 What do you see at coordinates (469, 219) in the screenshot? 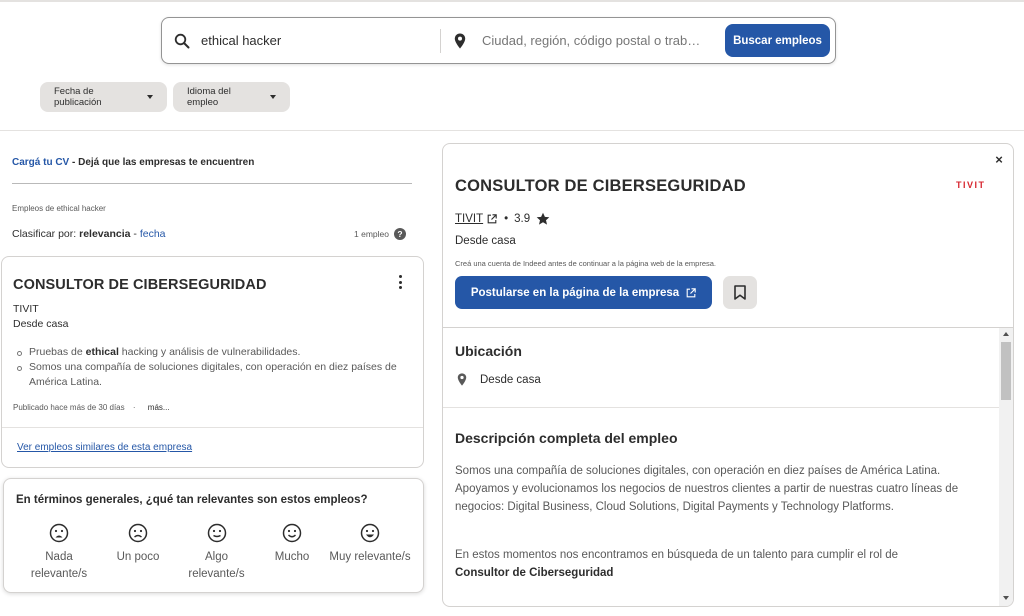
I see `company-link: TIVIT` at bounding box center [469, 219].